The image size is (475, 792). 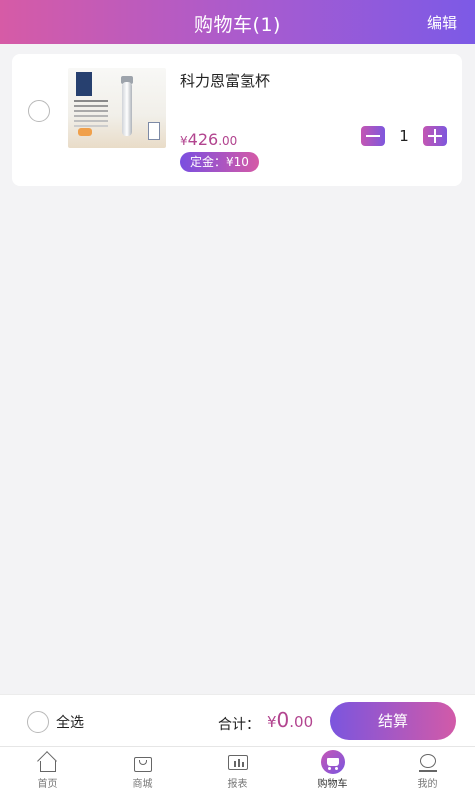 What do you see at coordinates (332, 784) in the screenshot?
I see `tab-cart-label: 购物车` at bounding box center [332, 784].